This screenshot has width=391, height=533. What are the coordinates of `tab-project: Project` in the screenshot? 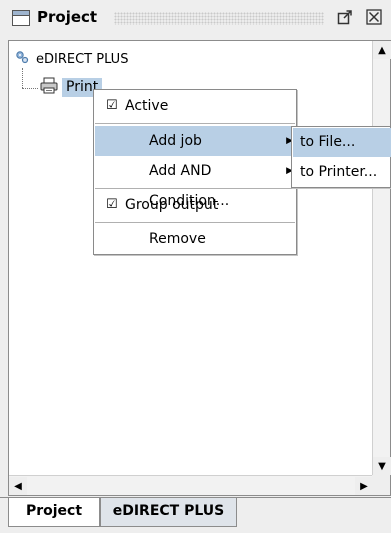 It's located at (54, 512).